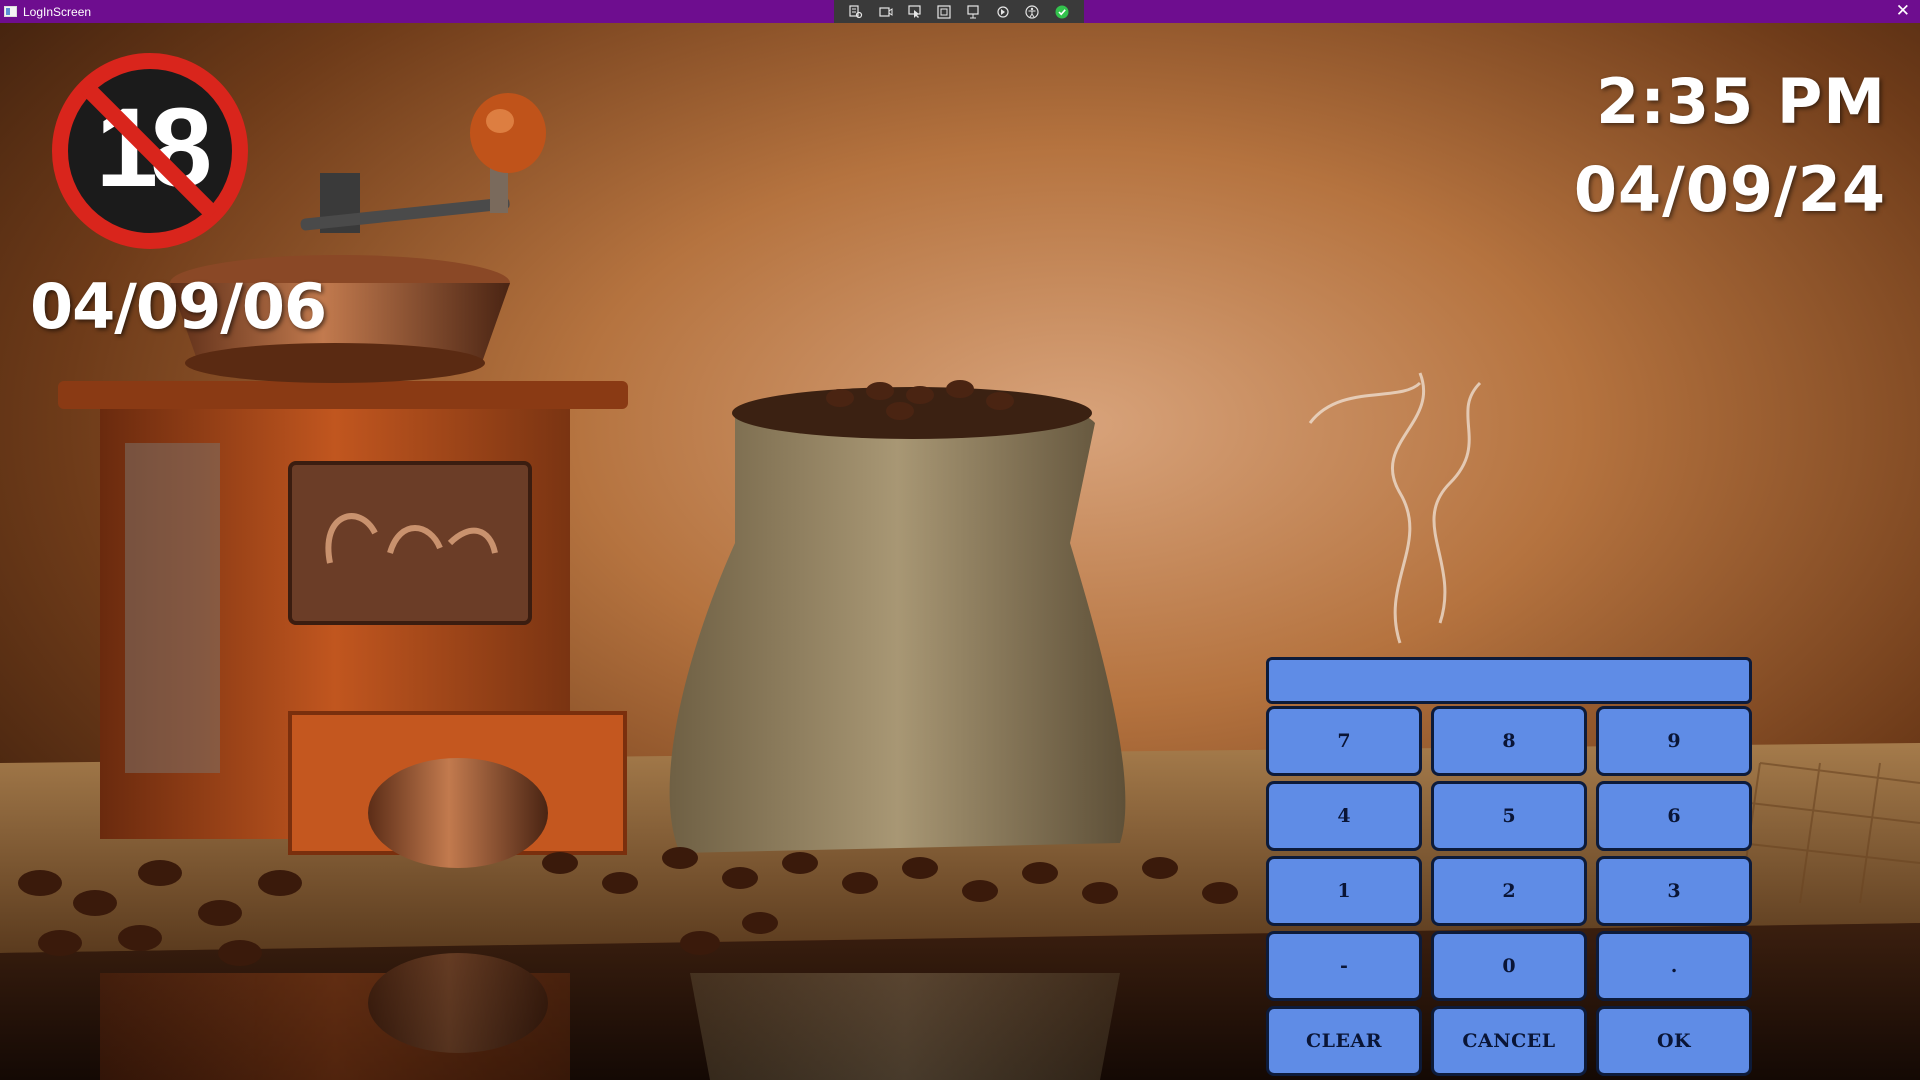 This screenshot has height=1080, width=1920. I want to click on key-4: 4, so click(1344, 816).